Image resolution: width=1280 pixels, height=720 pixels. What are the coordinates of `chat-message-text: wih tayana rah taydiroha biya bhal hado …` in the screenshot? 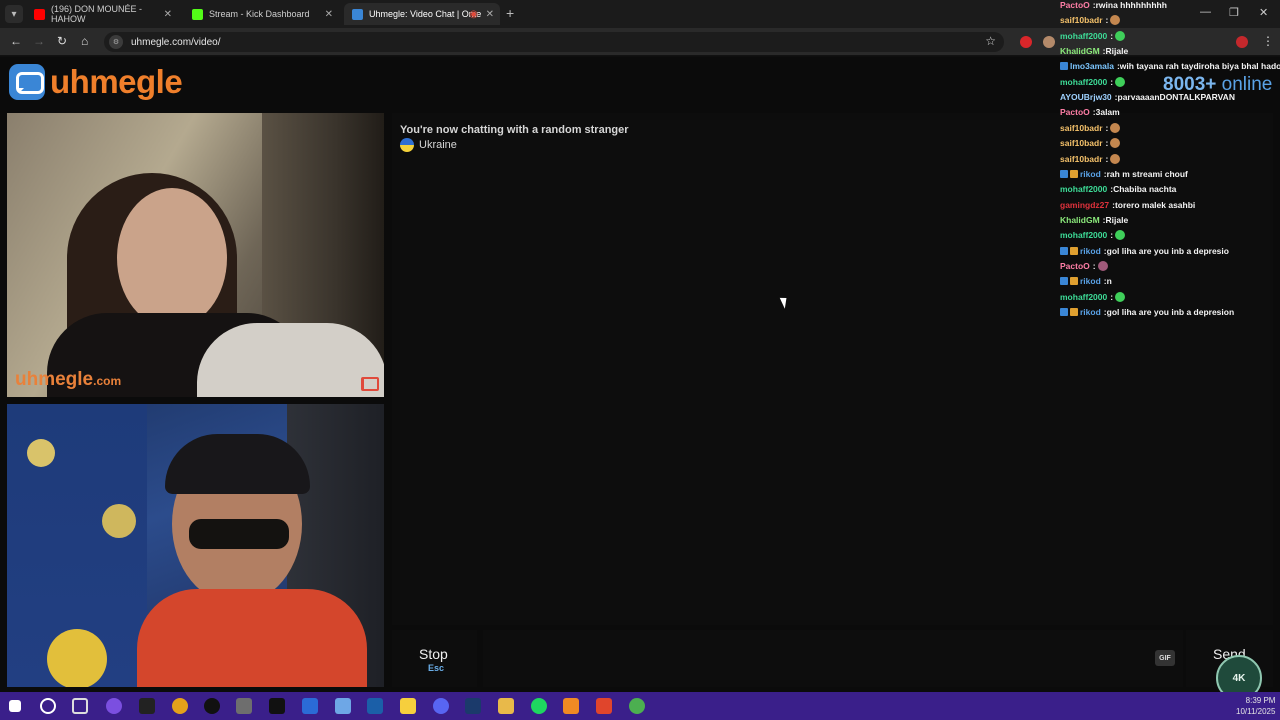 It's located at (1199, 66).